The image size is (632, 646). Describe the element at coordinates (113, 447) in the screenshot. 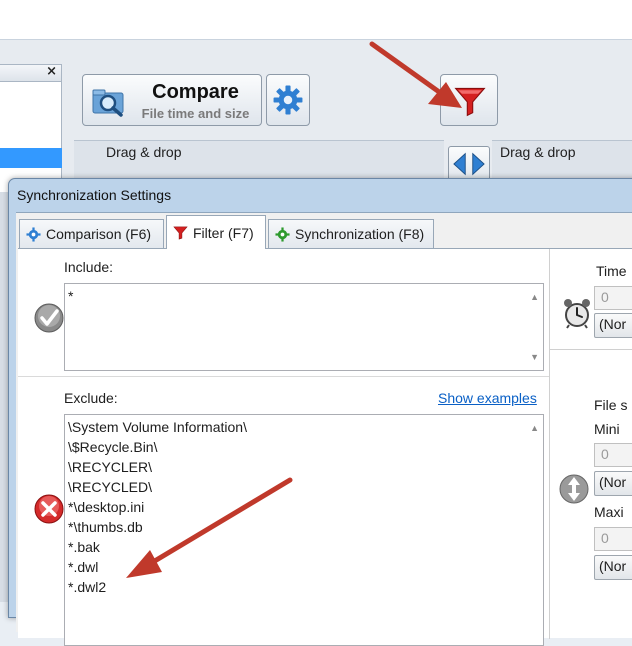

I see `exclude-line: \$Recycle.Bin\` at that location.